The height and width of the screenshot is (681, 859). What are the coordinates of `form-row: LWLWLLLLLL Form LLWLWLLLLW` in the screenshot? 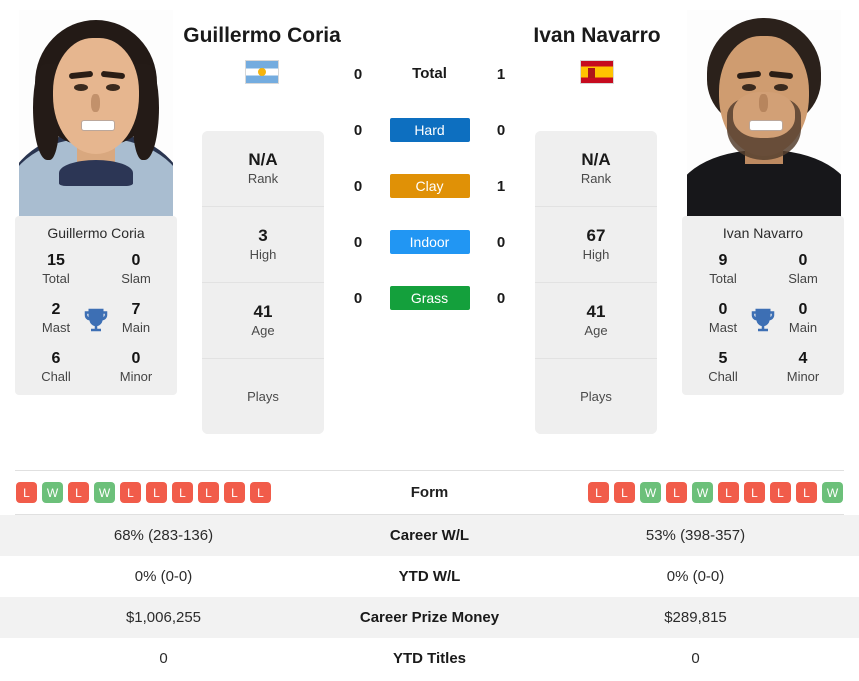 It's located at (429, 492).